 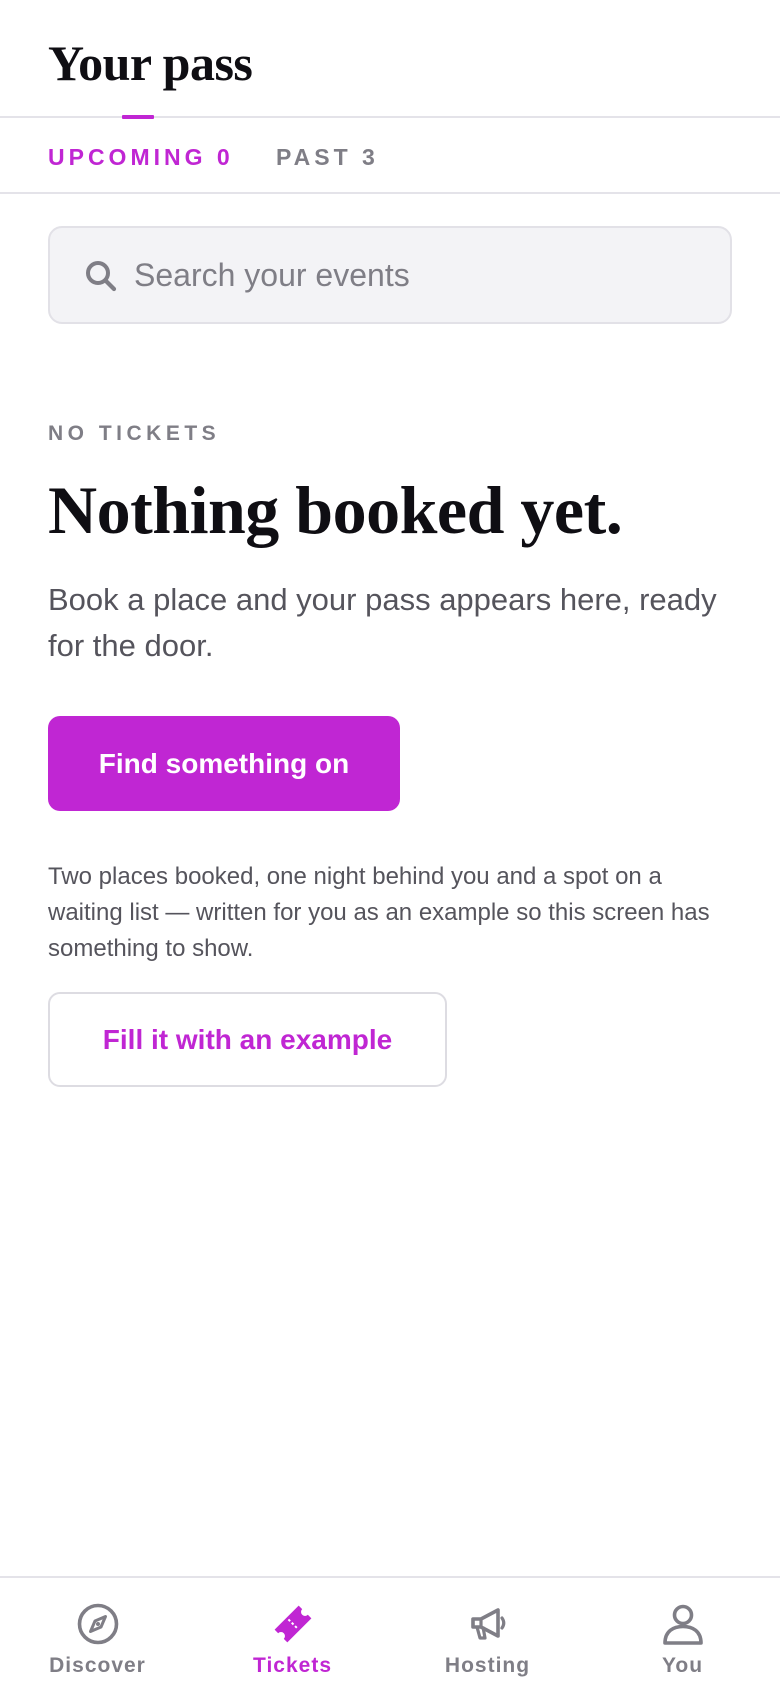 I want to click on compass-icon, so click(x=98, y=1624).